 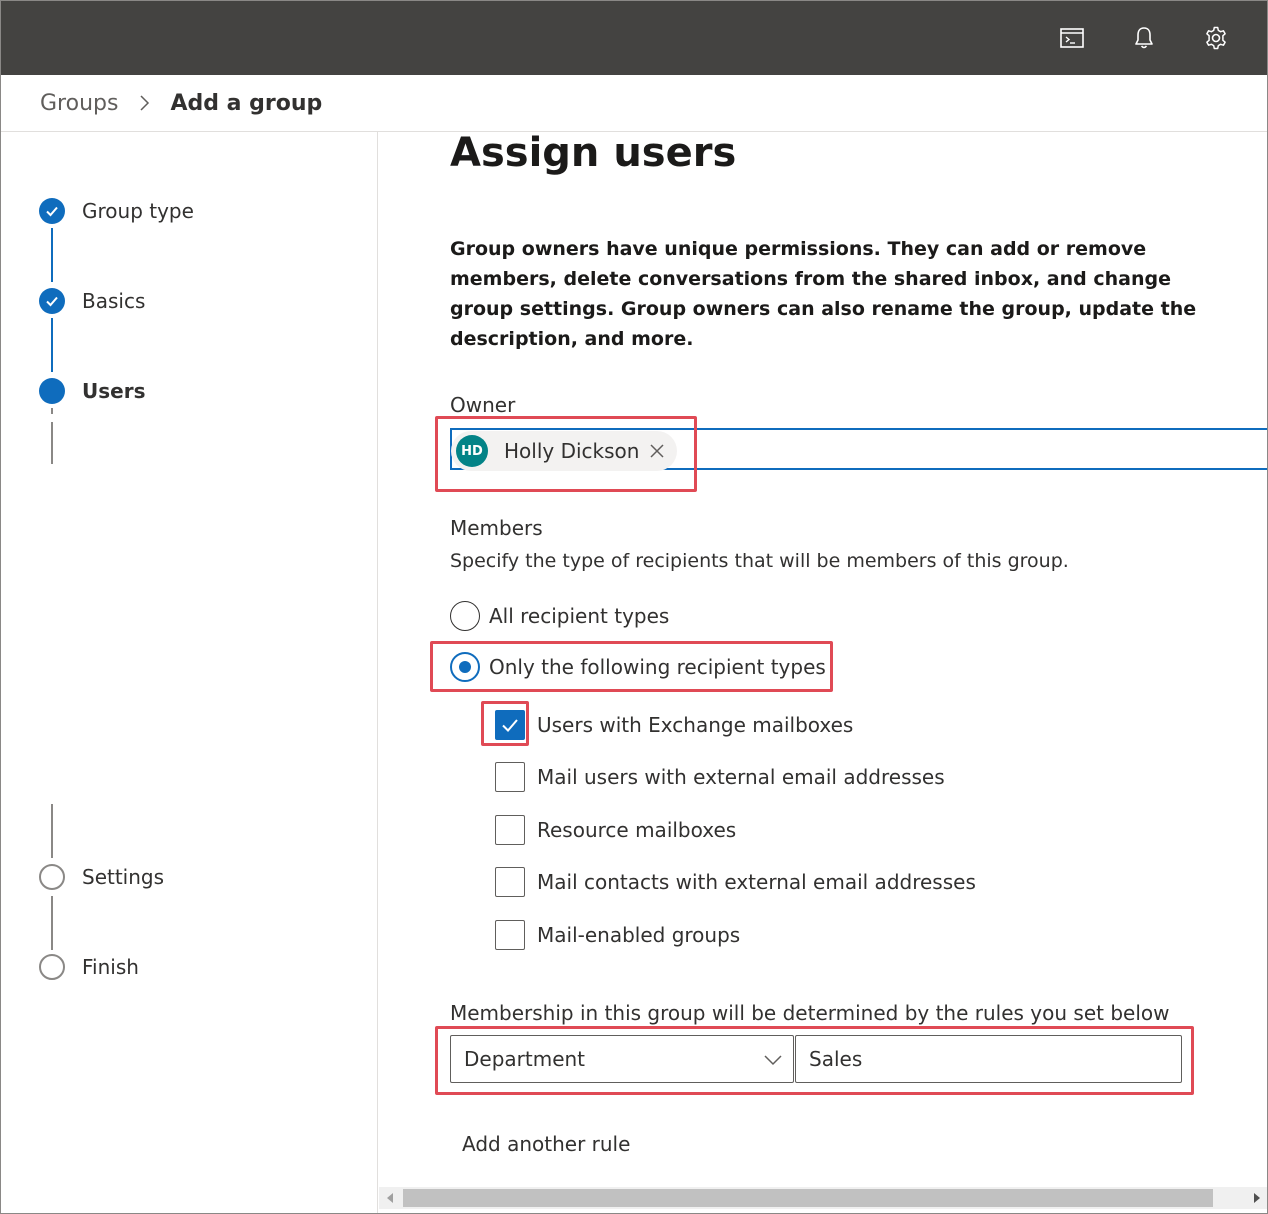 I want to click on owner-label: Owner, so click(x=483, y=405).